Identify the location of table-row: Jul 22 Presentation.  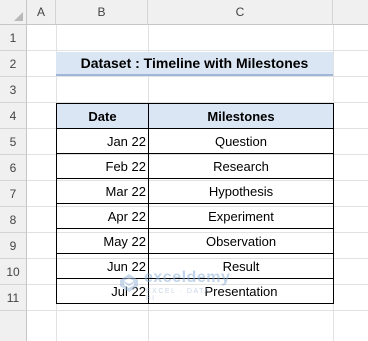
(195, 291).